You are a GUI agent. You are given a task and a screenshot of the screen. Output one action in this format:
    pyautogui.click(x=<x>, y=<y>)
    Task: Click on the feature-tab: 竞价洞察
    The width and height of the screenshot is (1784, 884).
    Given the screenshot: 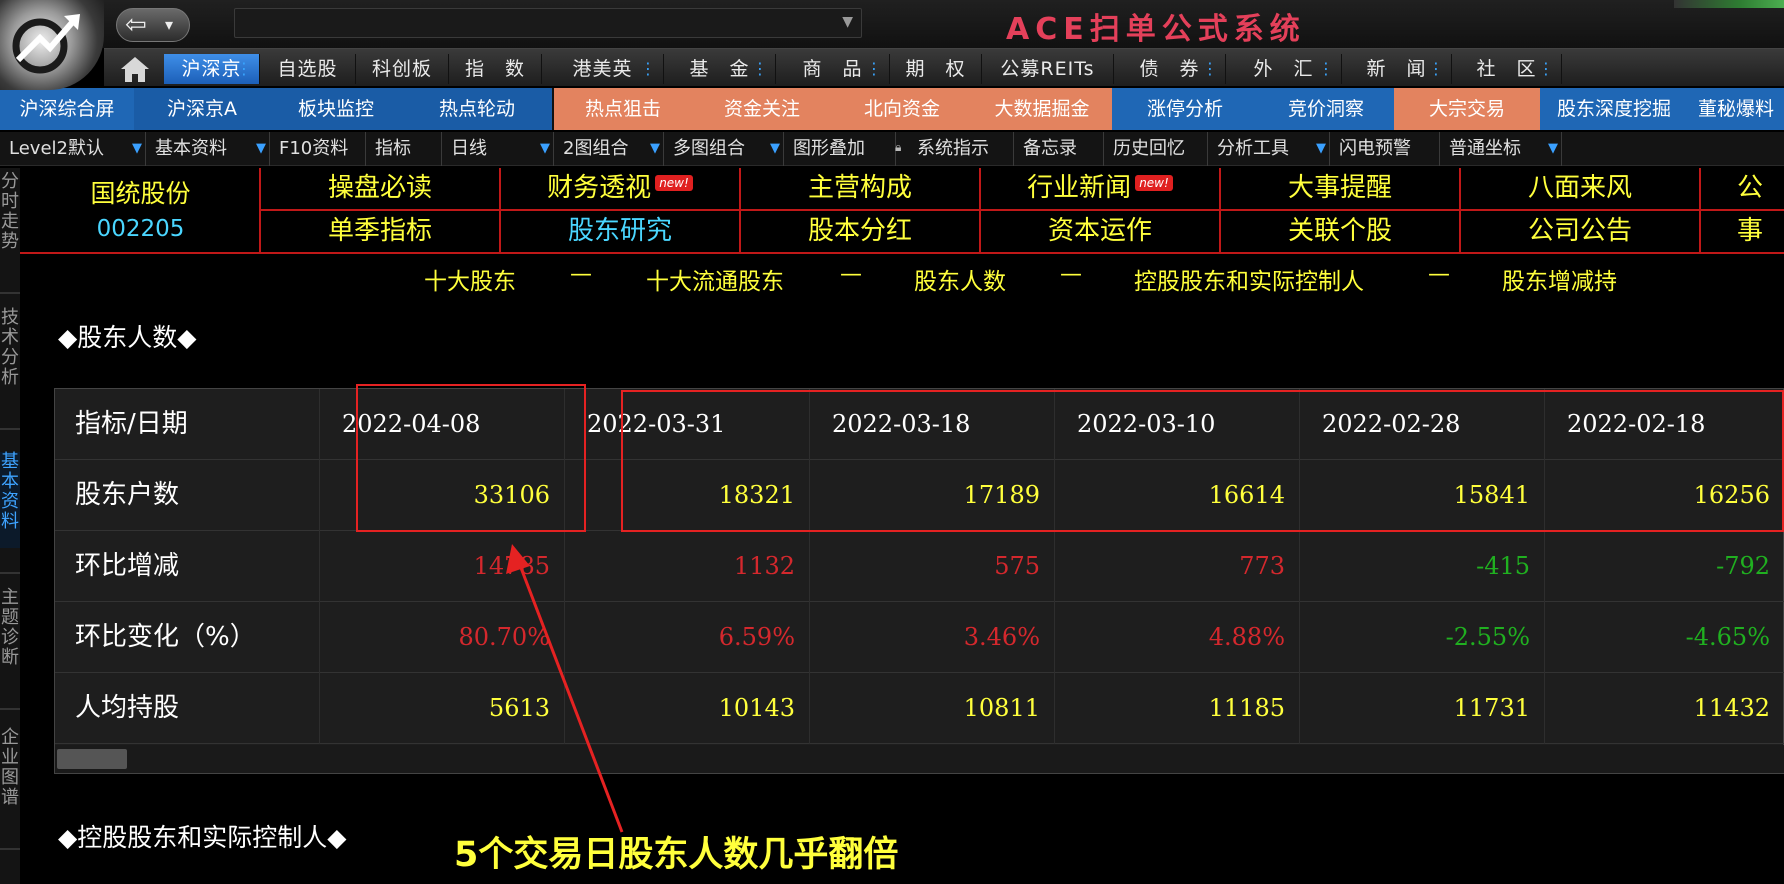 What is the action you would take?
    pyautogui.click(x=1326, y=109)
    